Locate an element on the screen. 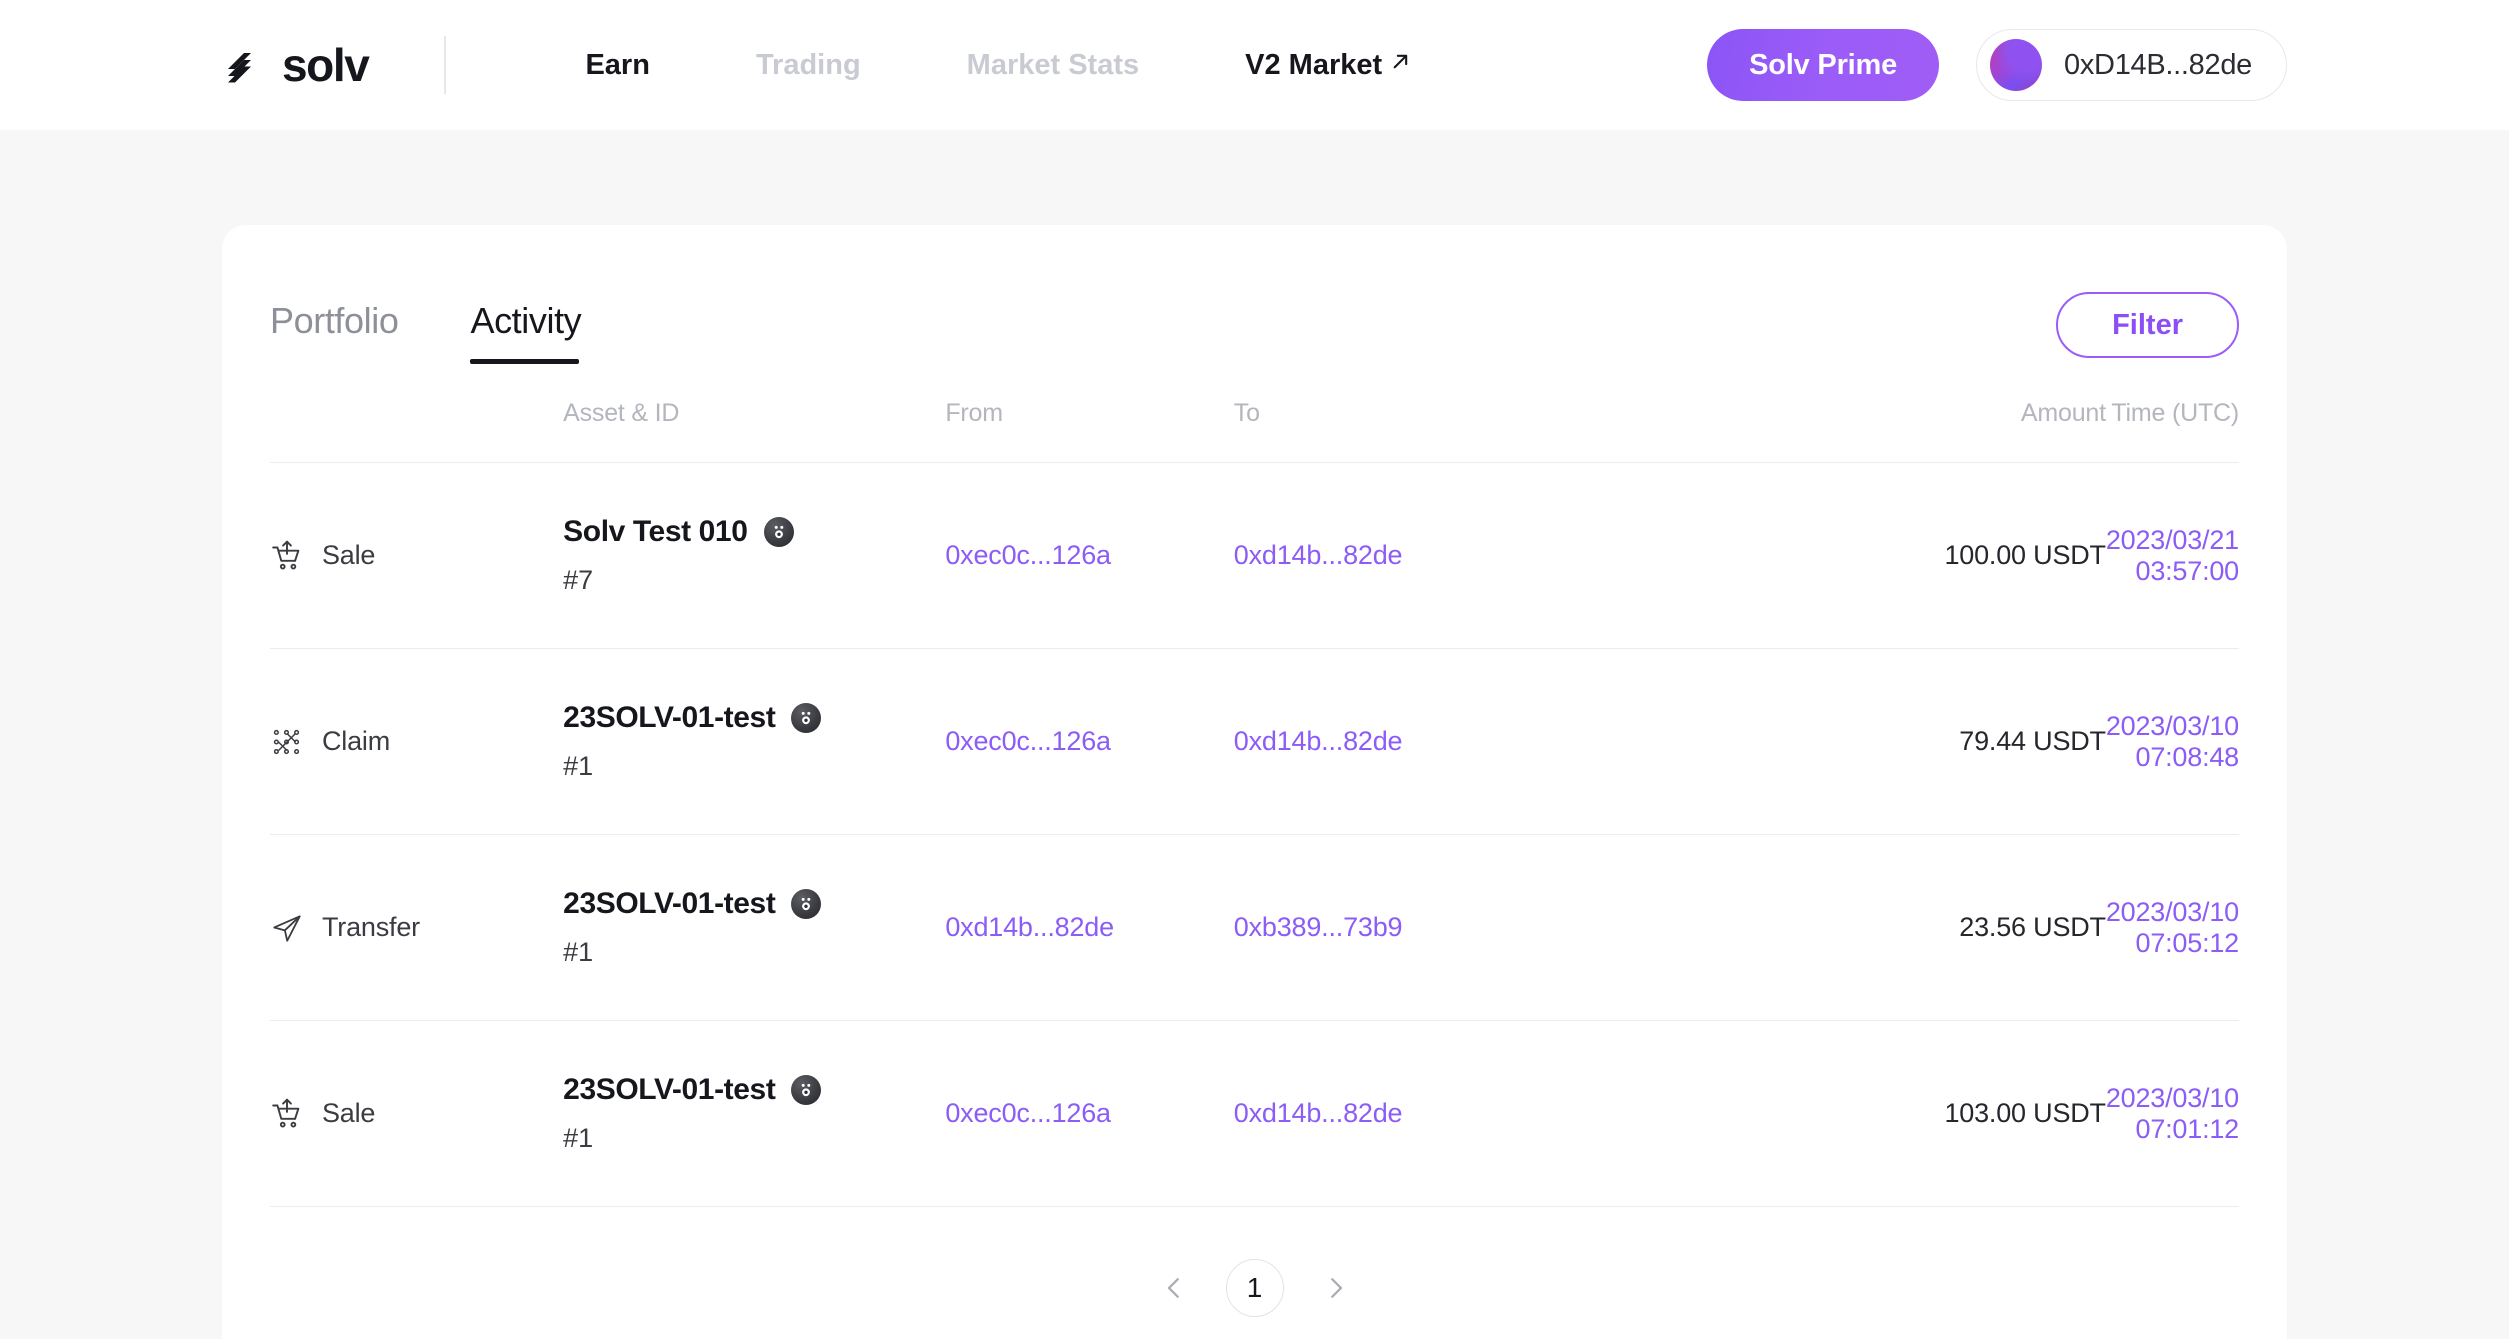  network-nodes-icon is located at coordinates (286, 741).